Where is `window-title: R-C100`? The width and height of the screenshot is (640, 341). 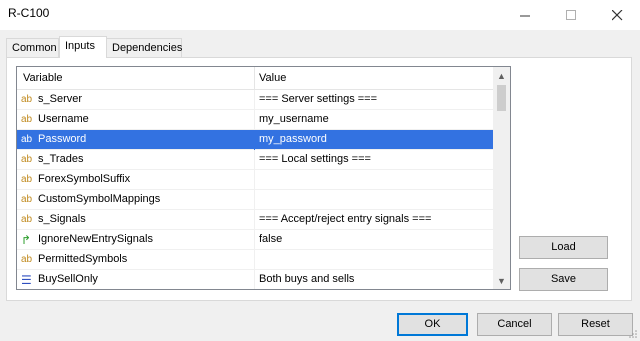
window-title: R-C100 is located at coordinates (29, 13).